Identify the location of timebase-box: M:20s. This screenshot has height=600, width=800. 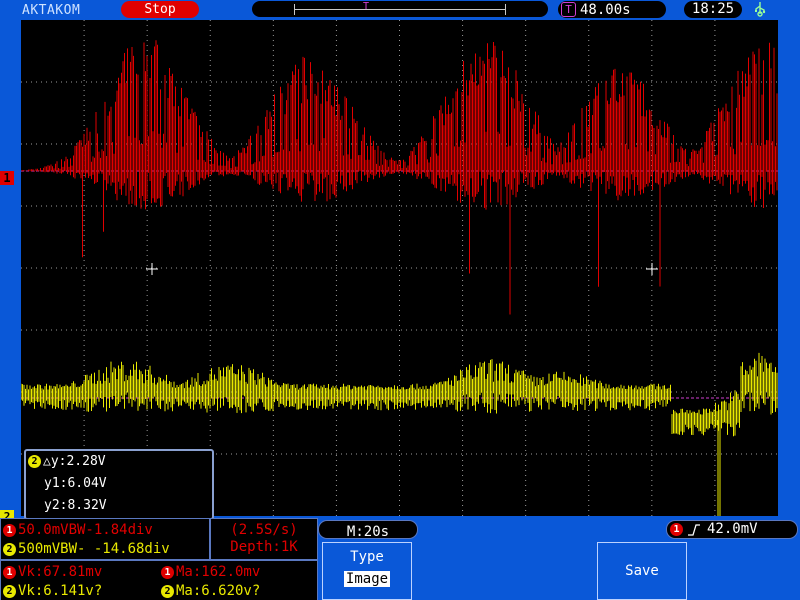
(368, 530).